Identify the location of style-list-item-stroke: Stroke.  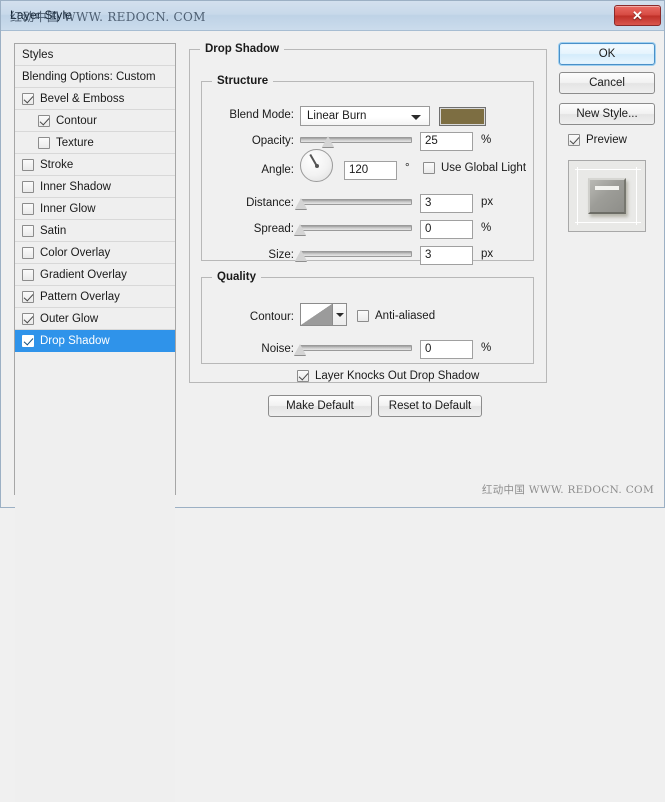
(95, 165).